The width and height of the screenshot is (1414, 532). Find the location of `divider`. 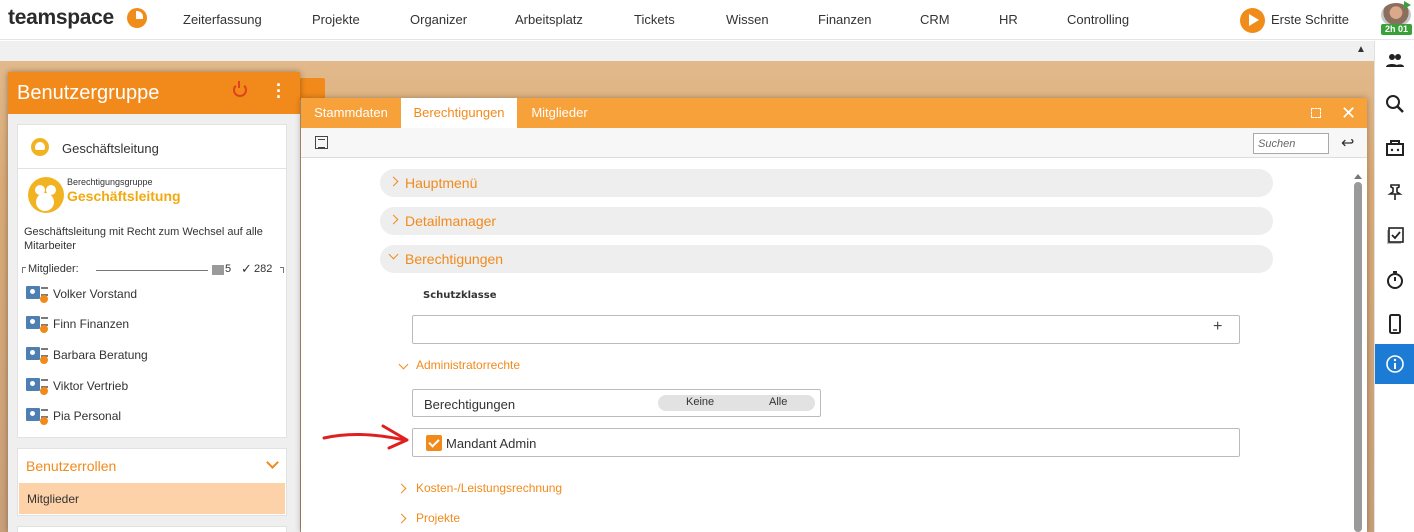

divider is located at coordinates (152, 168).